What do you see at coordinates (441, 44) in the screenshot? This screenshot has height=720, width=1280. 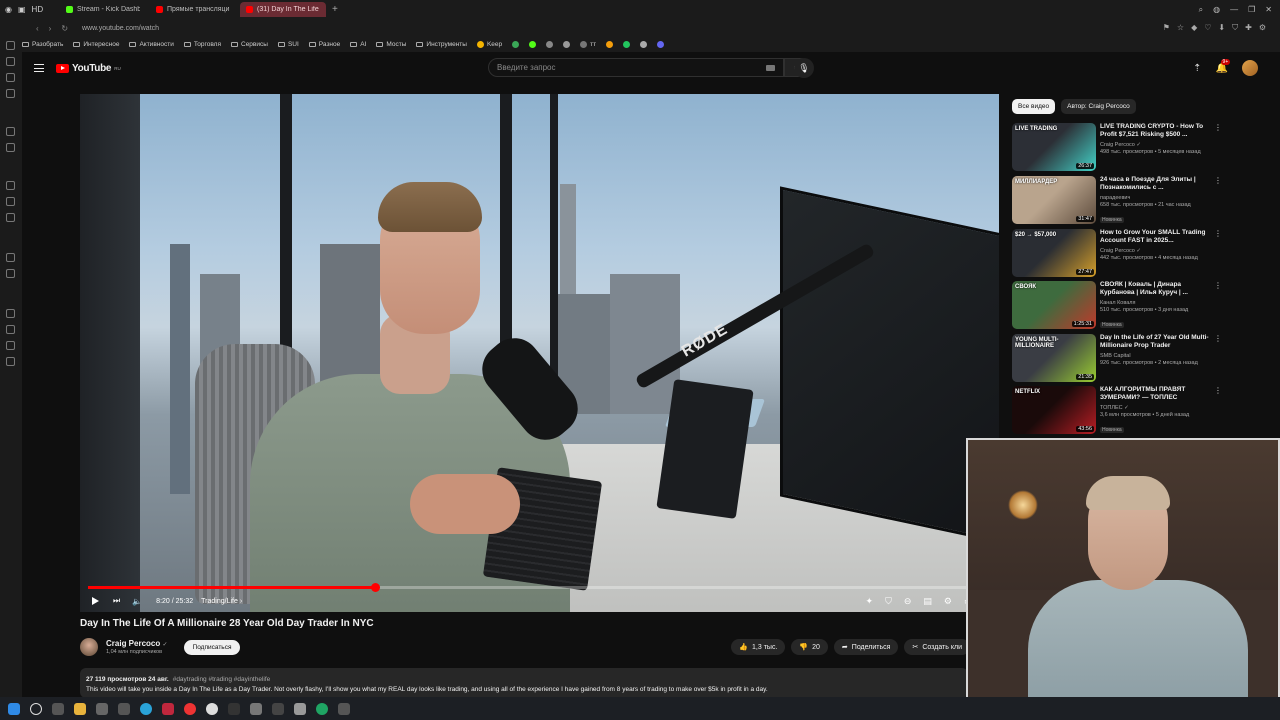 I see `bookmark-folder: Инструменты` at bounding box center [441, 44].